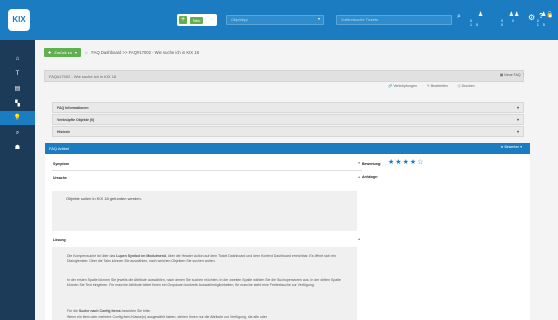 This screenshot has height=320, width=558. What do you see at coordinates (550, 16) in the screenshot?
I see `user-icon: ●` at bounding box center [550, 16].